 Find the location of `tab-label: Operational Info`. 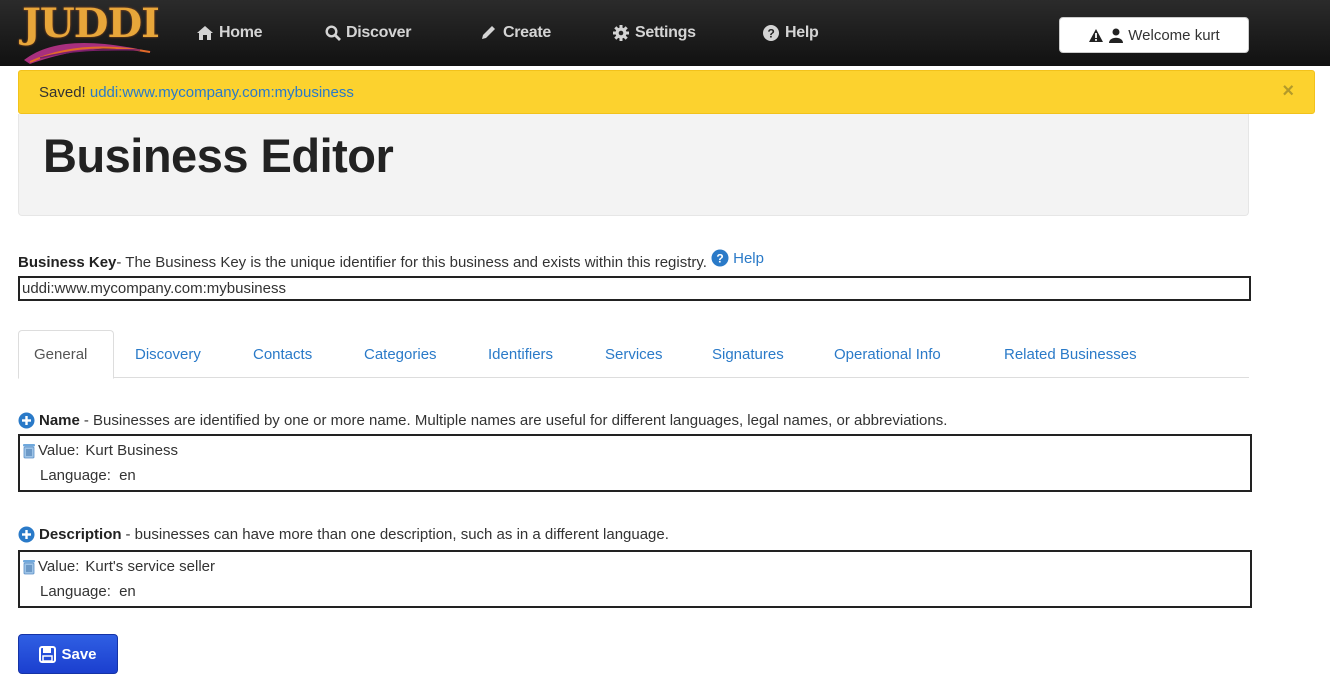

tab-label: Operational Info is located at coordinates (887, 354).